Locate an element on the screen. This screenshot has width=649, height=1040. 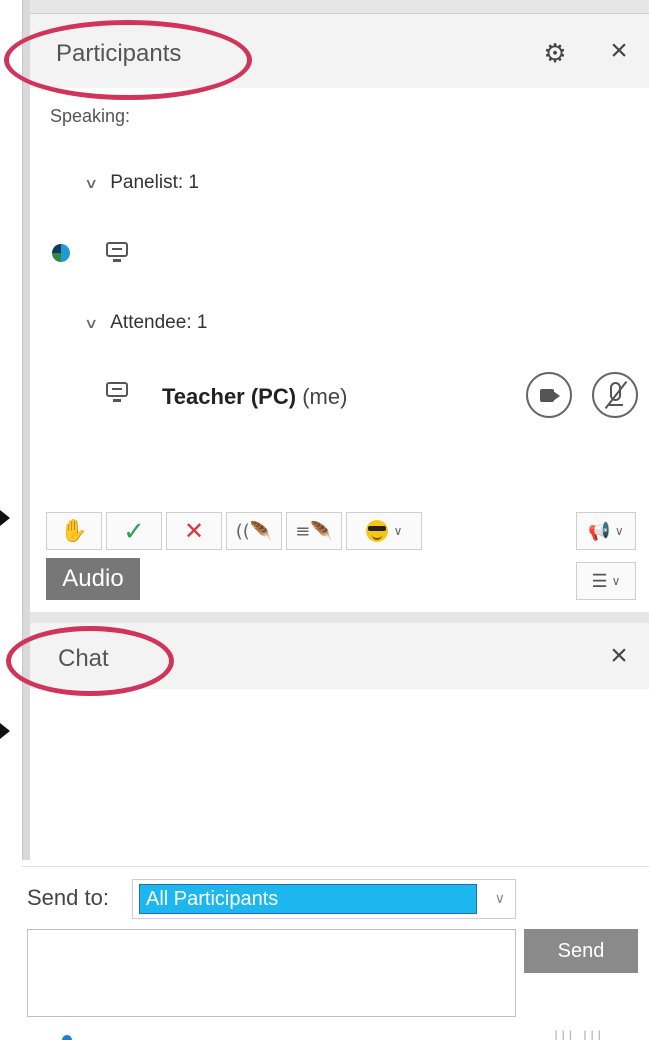
options-list-button: ☰ ∨ is located at coordinates (606, 581).